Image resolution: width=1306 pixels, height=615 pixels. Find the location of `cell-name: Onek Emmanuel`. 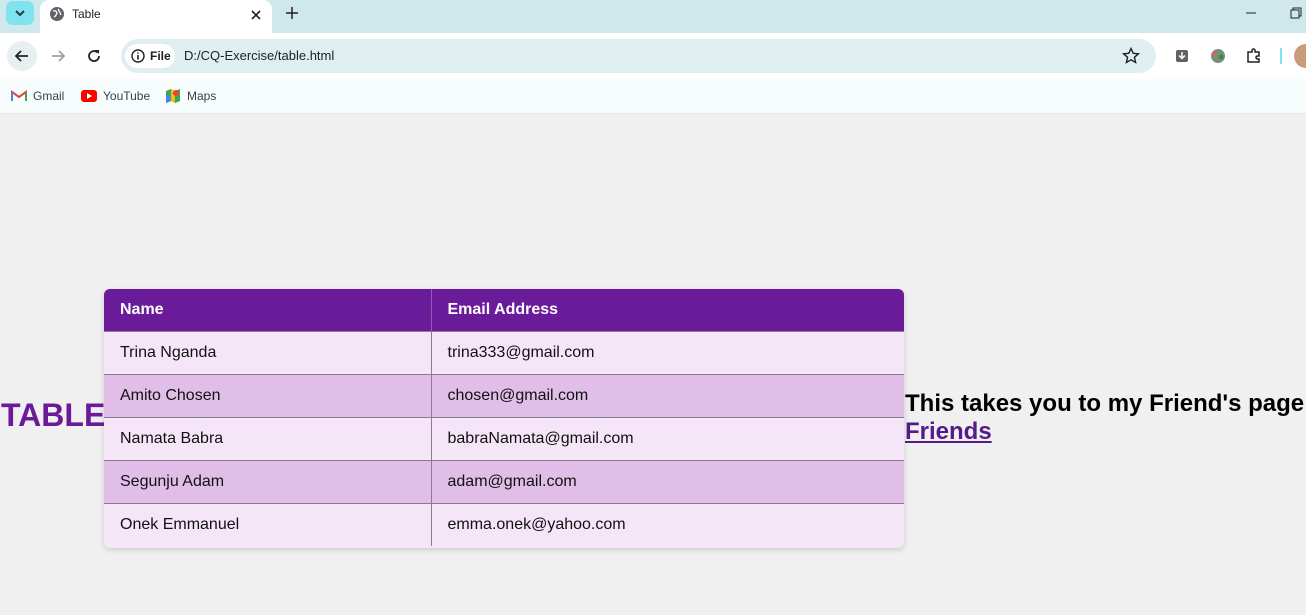

cell-name: Onek Emmanuel is located at coordinates (268, 524).